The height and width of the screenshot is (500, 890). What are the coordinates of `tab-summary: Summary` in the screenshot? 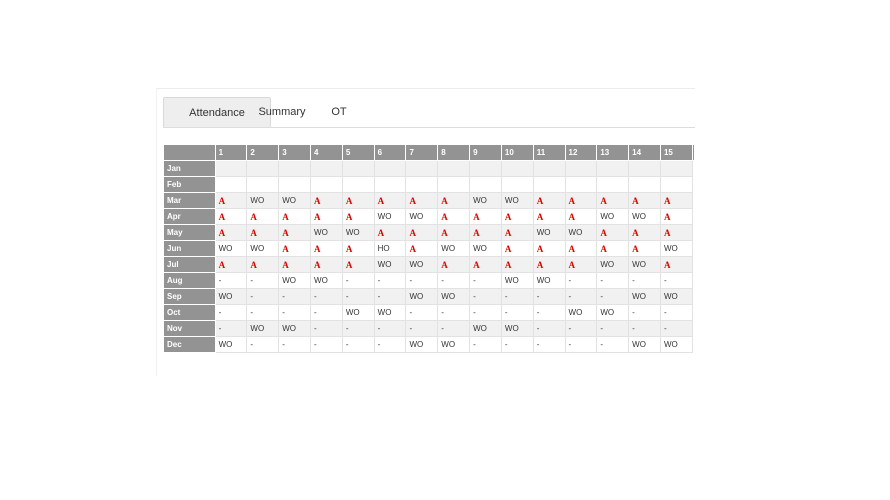 It's located at (282, 112).